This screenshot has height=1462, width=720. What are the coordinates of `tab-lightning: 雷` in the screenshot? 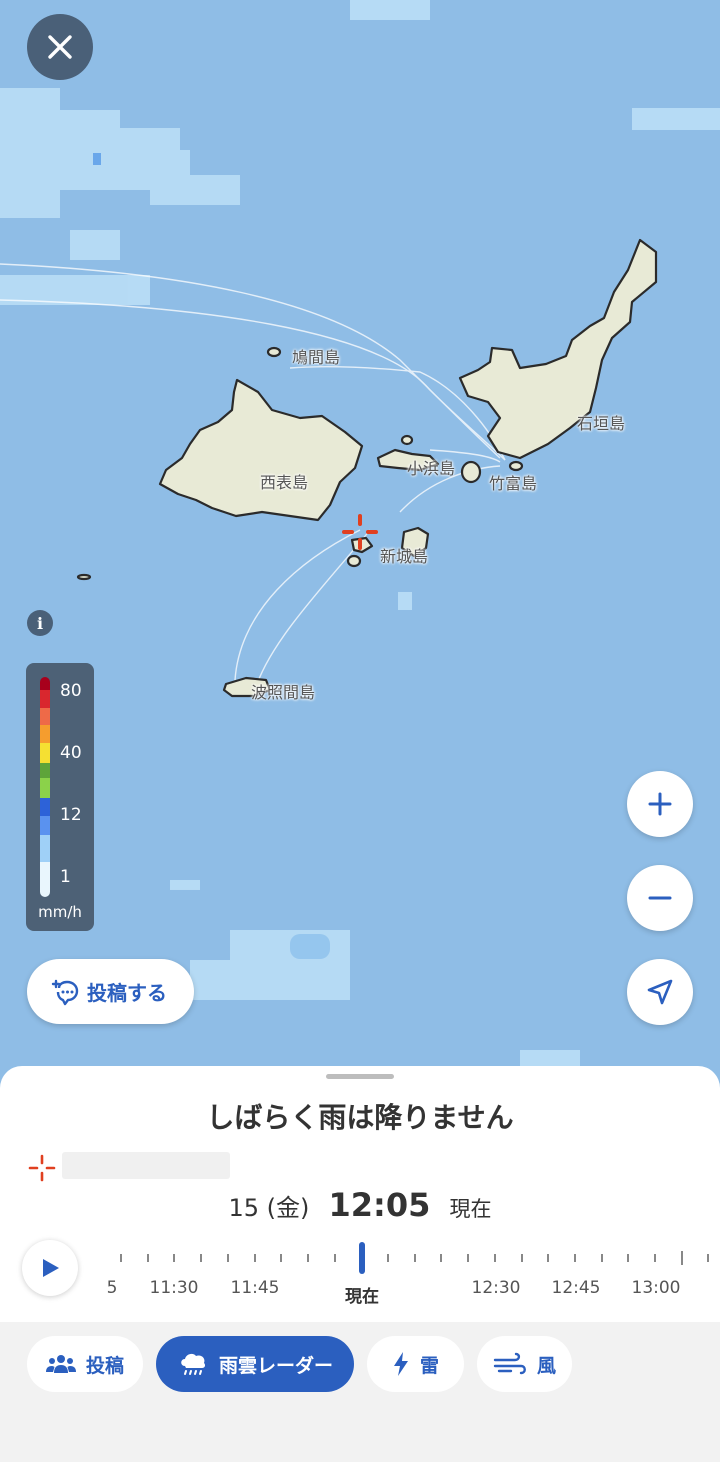 It's located at (415, 1364).